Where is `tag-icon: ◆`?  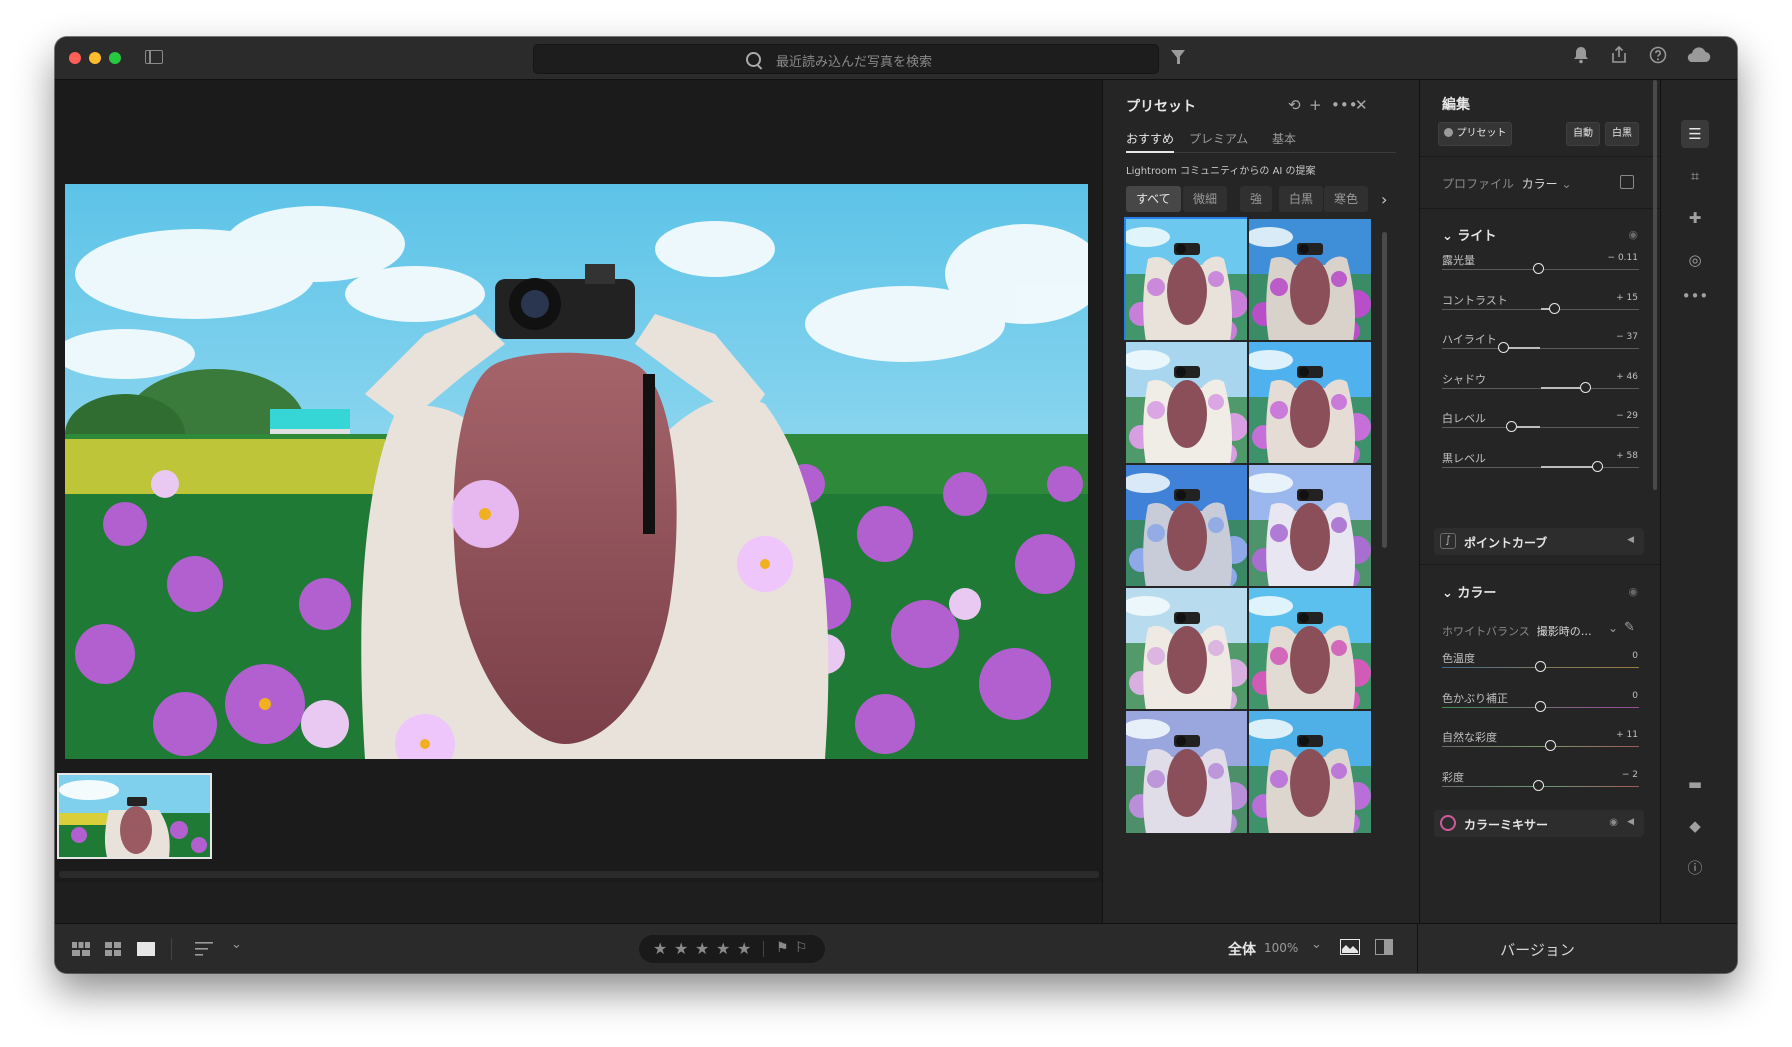
tag-icon: ◆ is located at coordinates (1695, 826).